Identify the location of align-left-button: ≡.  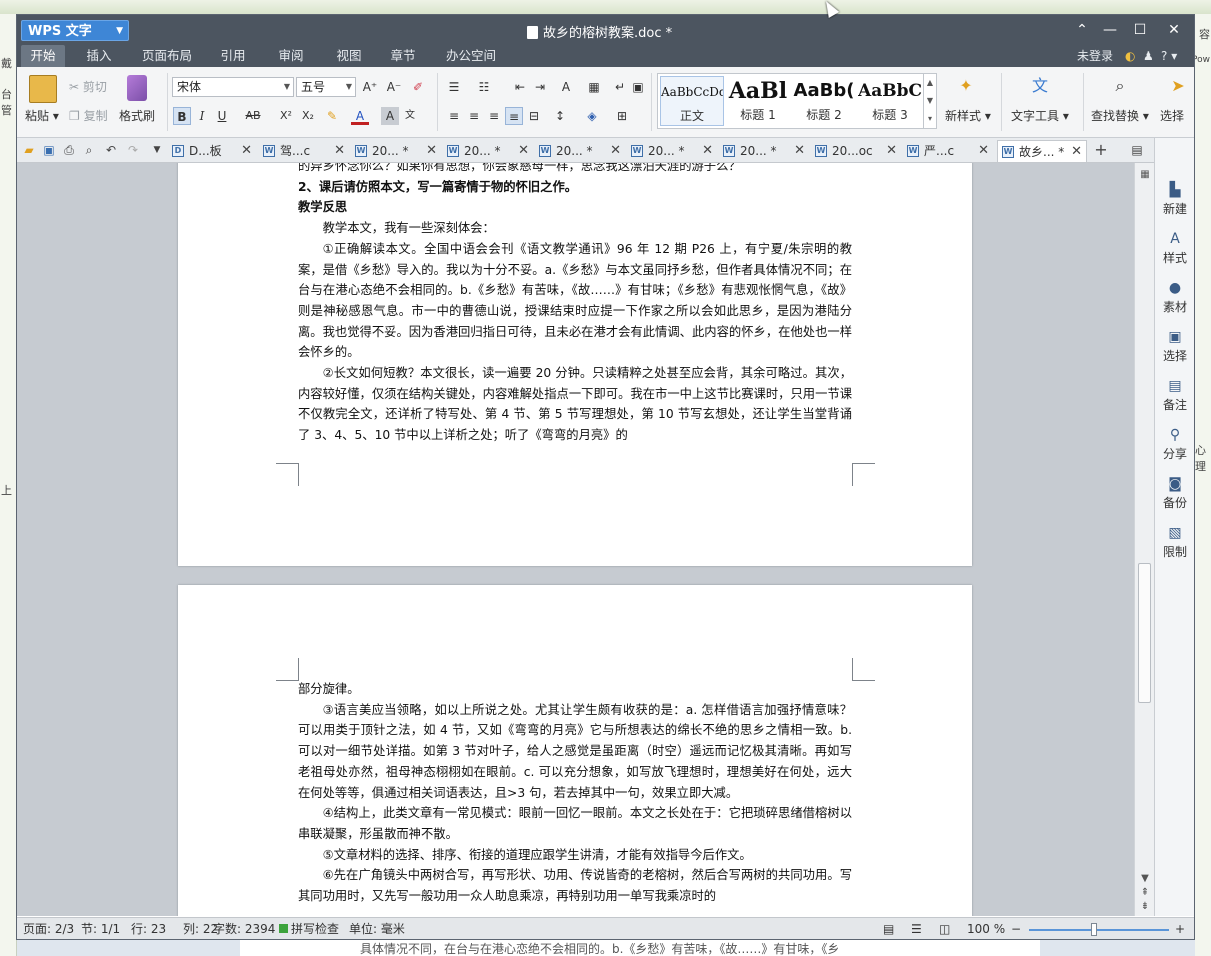
(454, 116).